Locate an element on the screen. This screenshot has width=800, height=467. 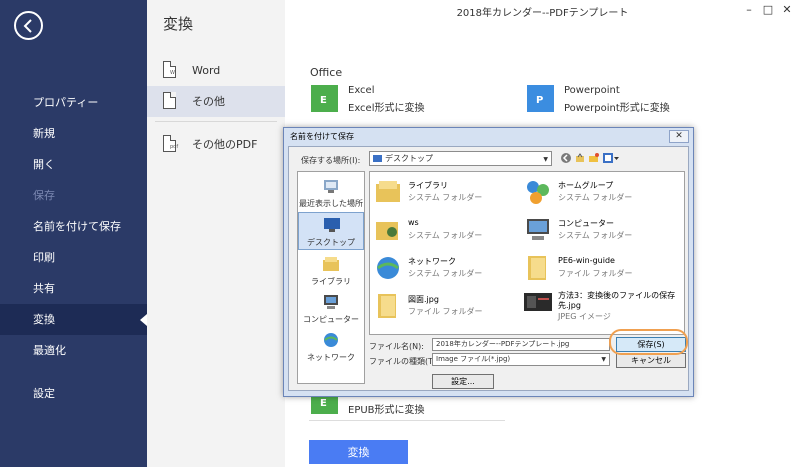
sidebar-item-save: 保存 is located at coordinates (44, 195).